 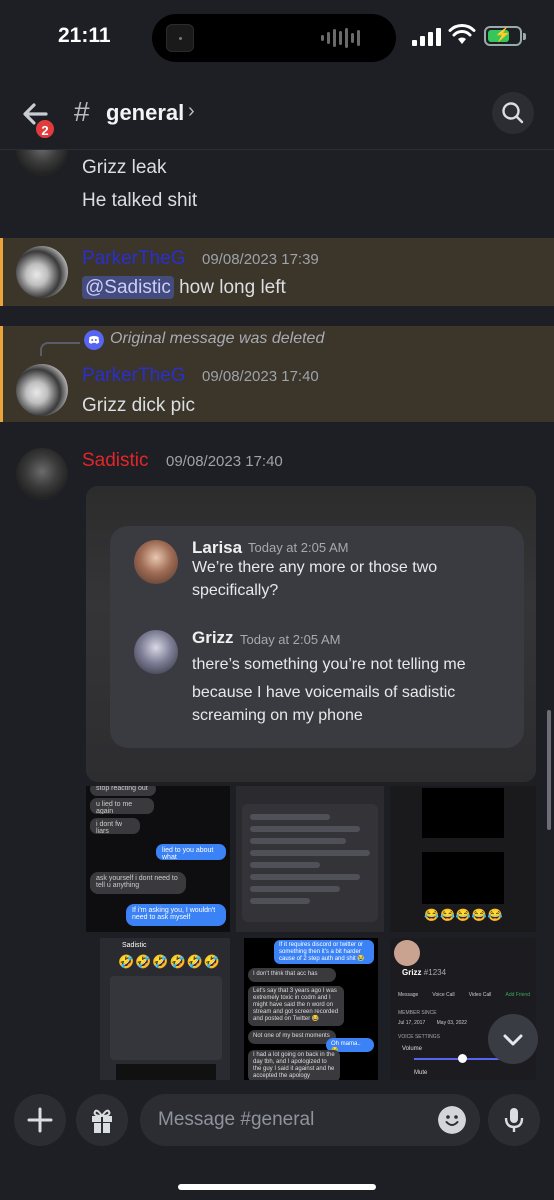 What do you see at coordinates (236, 1119) in the screenshot?
I see `message-input-placeholder: Message #general` at bounding box center [236, 1119].